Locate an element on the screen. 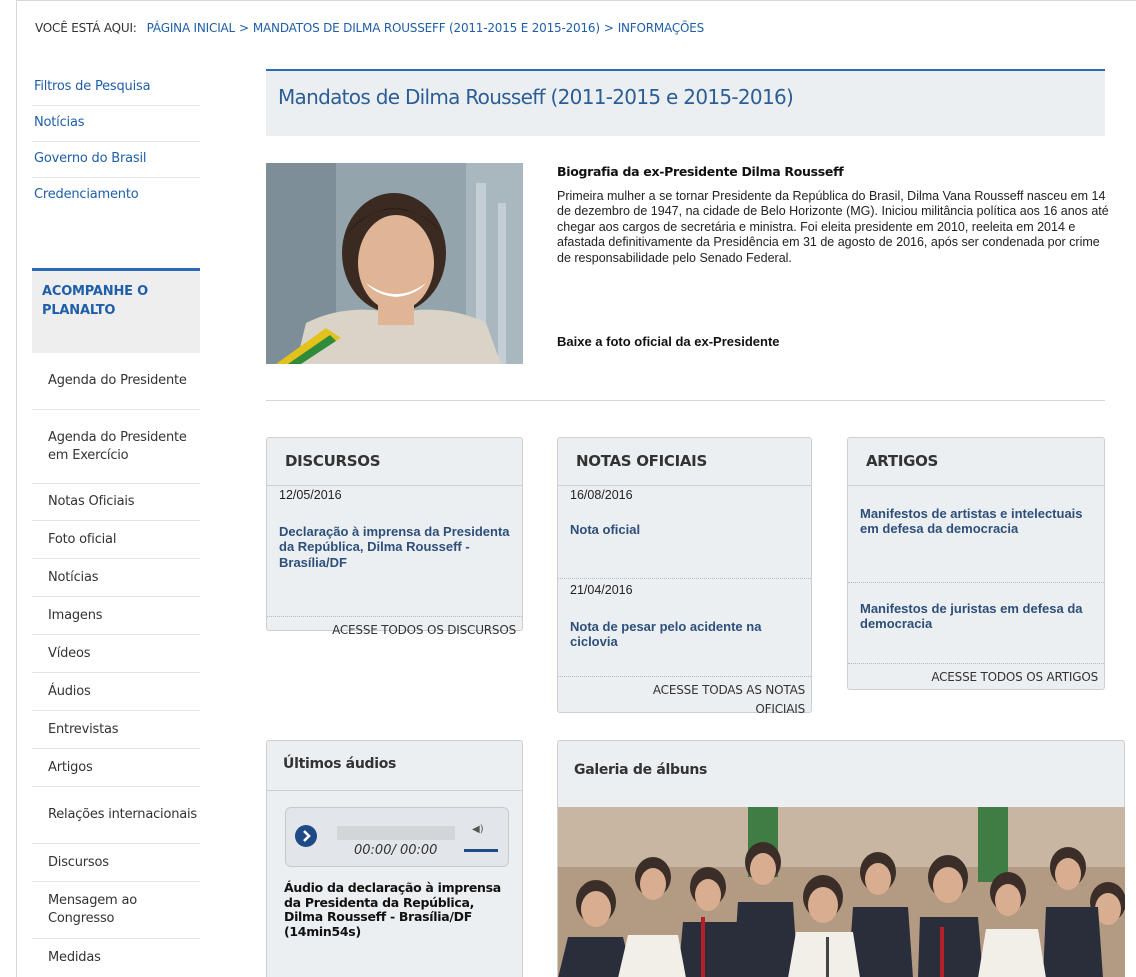 The image size is (1136, 977). audio-progress-track is located at coordinates (396, 833).